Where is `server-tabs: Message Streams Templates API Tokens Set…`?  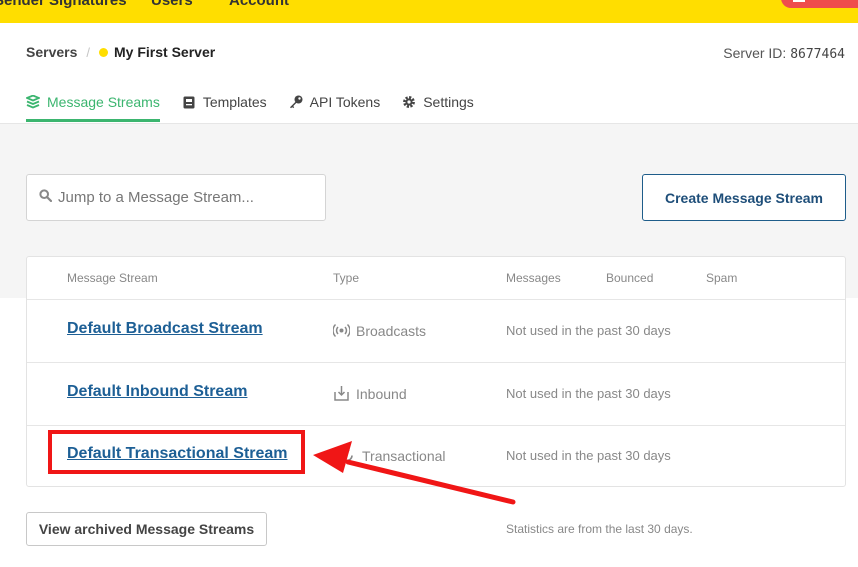
server-tabs: Message Streams Templates API Tokens Set… is located at coordinates (261, 107).